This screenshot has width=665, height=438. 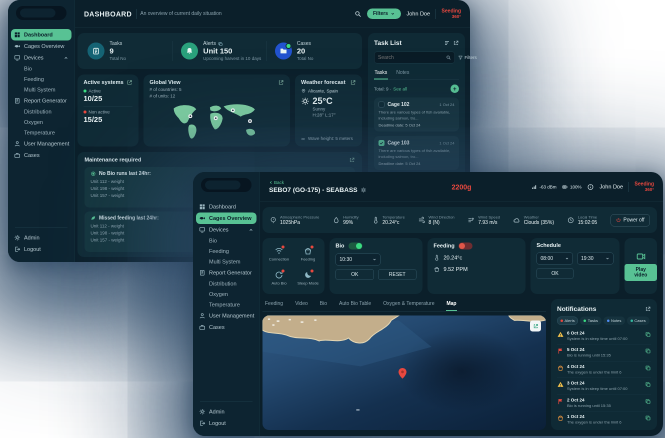 What do you see at coordinates (454, 88) in the screenshot?
I see `add-task-button: +` at bounding box center [454, 88].